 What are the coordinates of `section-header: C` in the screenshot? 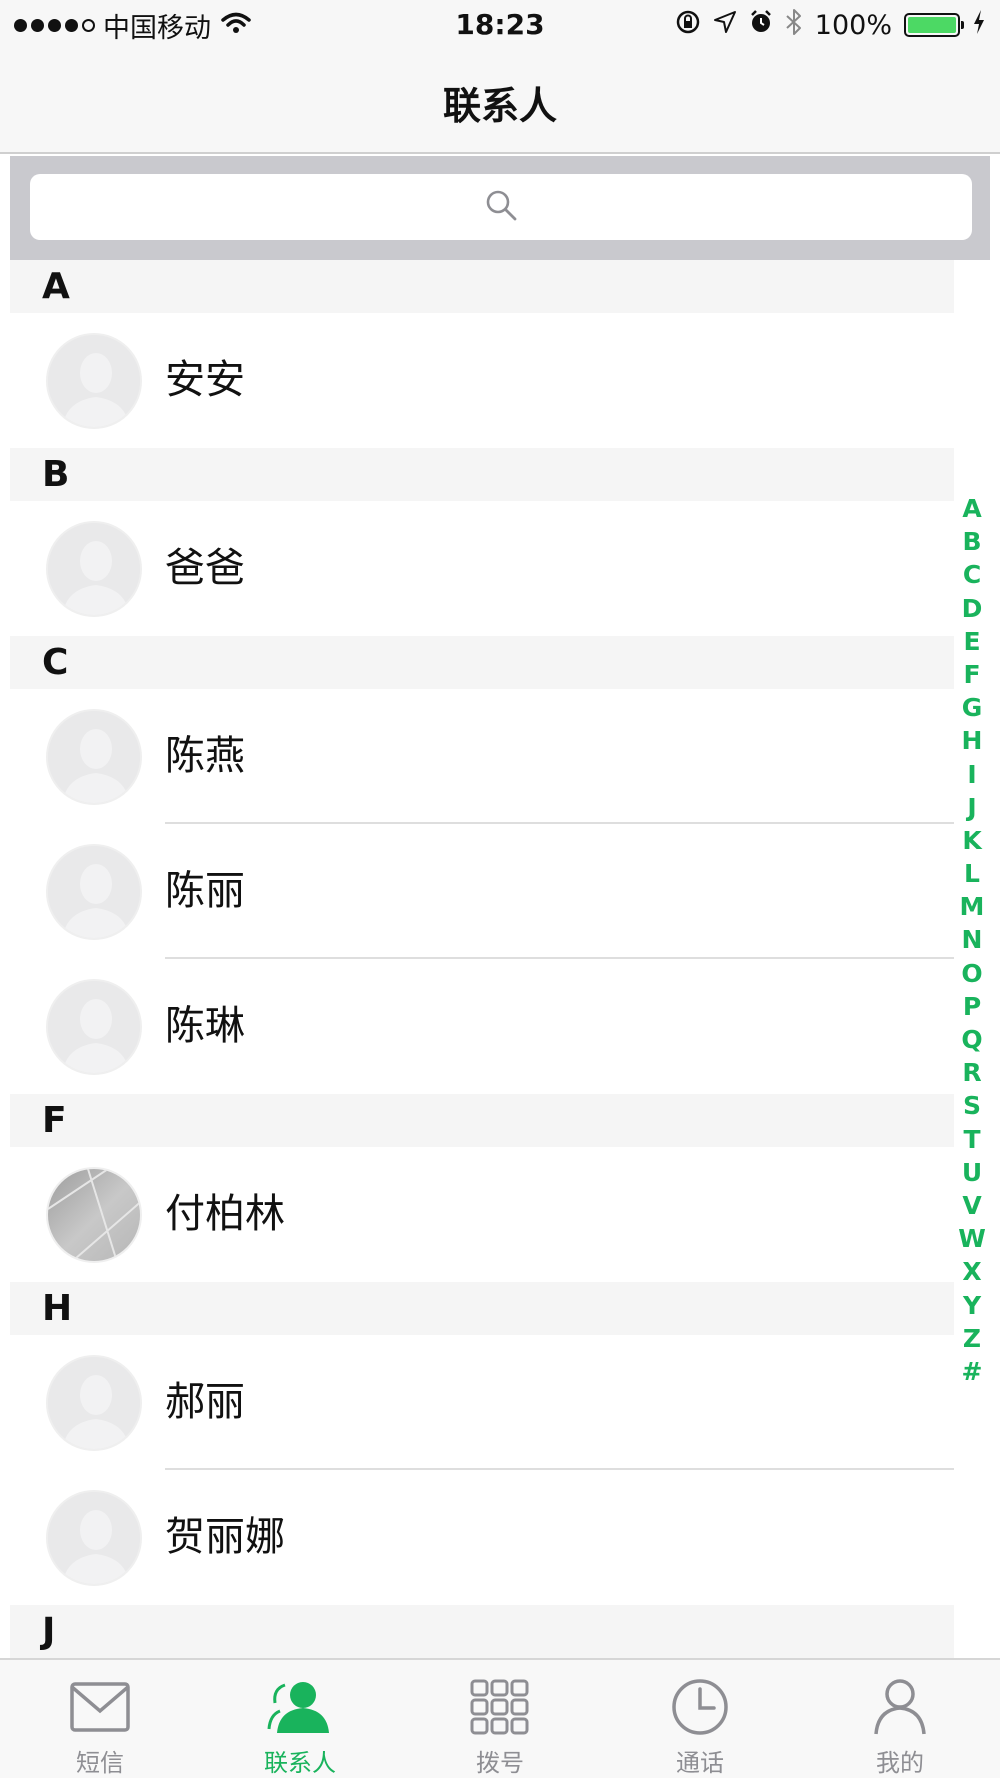 It's located at (482, 662).